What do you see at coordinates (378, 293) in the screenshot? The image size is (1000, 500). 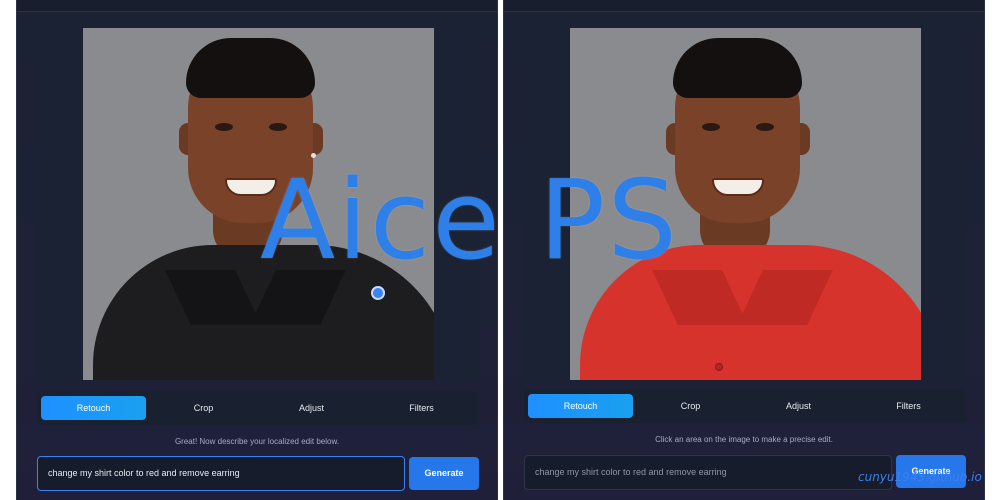 I see `selection-point-icon` at bounding box center [378, 293].